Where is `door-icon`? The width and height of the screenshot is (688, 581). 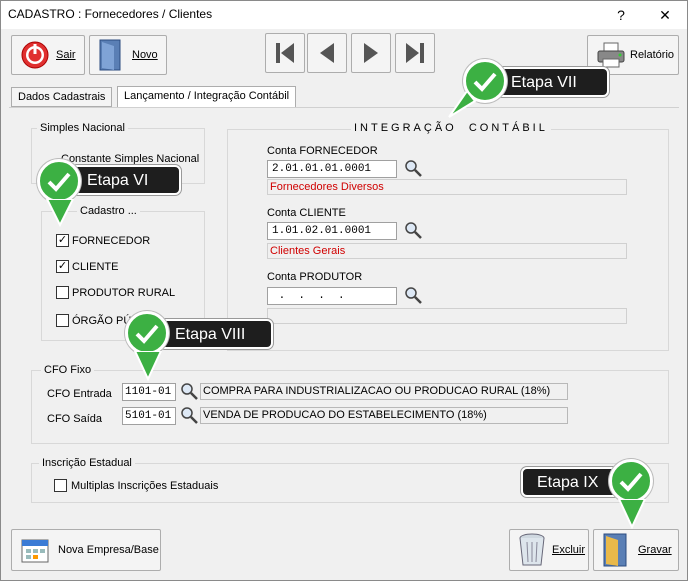 door-icon is located at coordinates (110, 55).